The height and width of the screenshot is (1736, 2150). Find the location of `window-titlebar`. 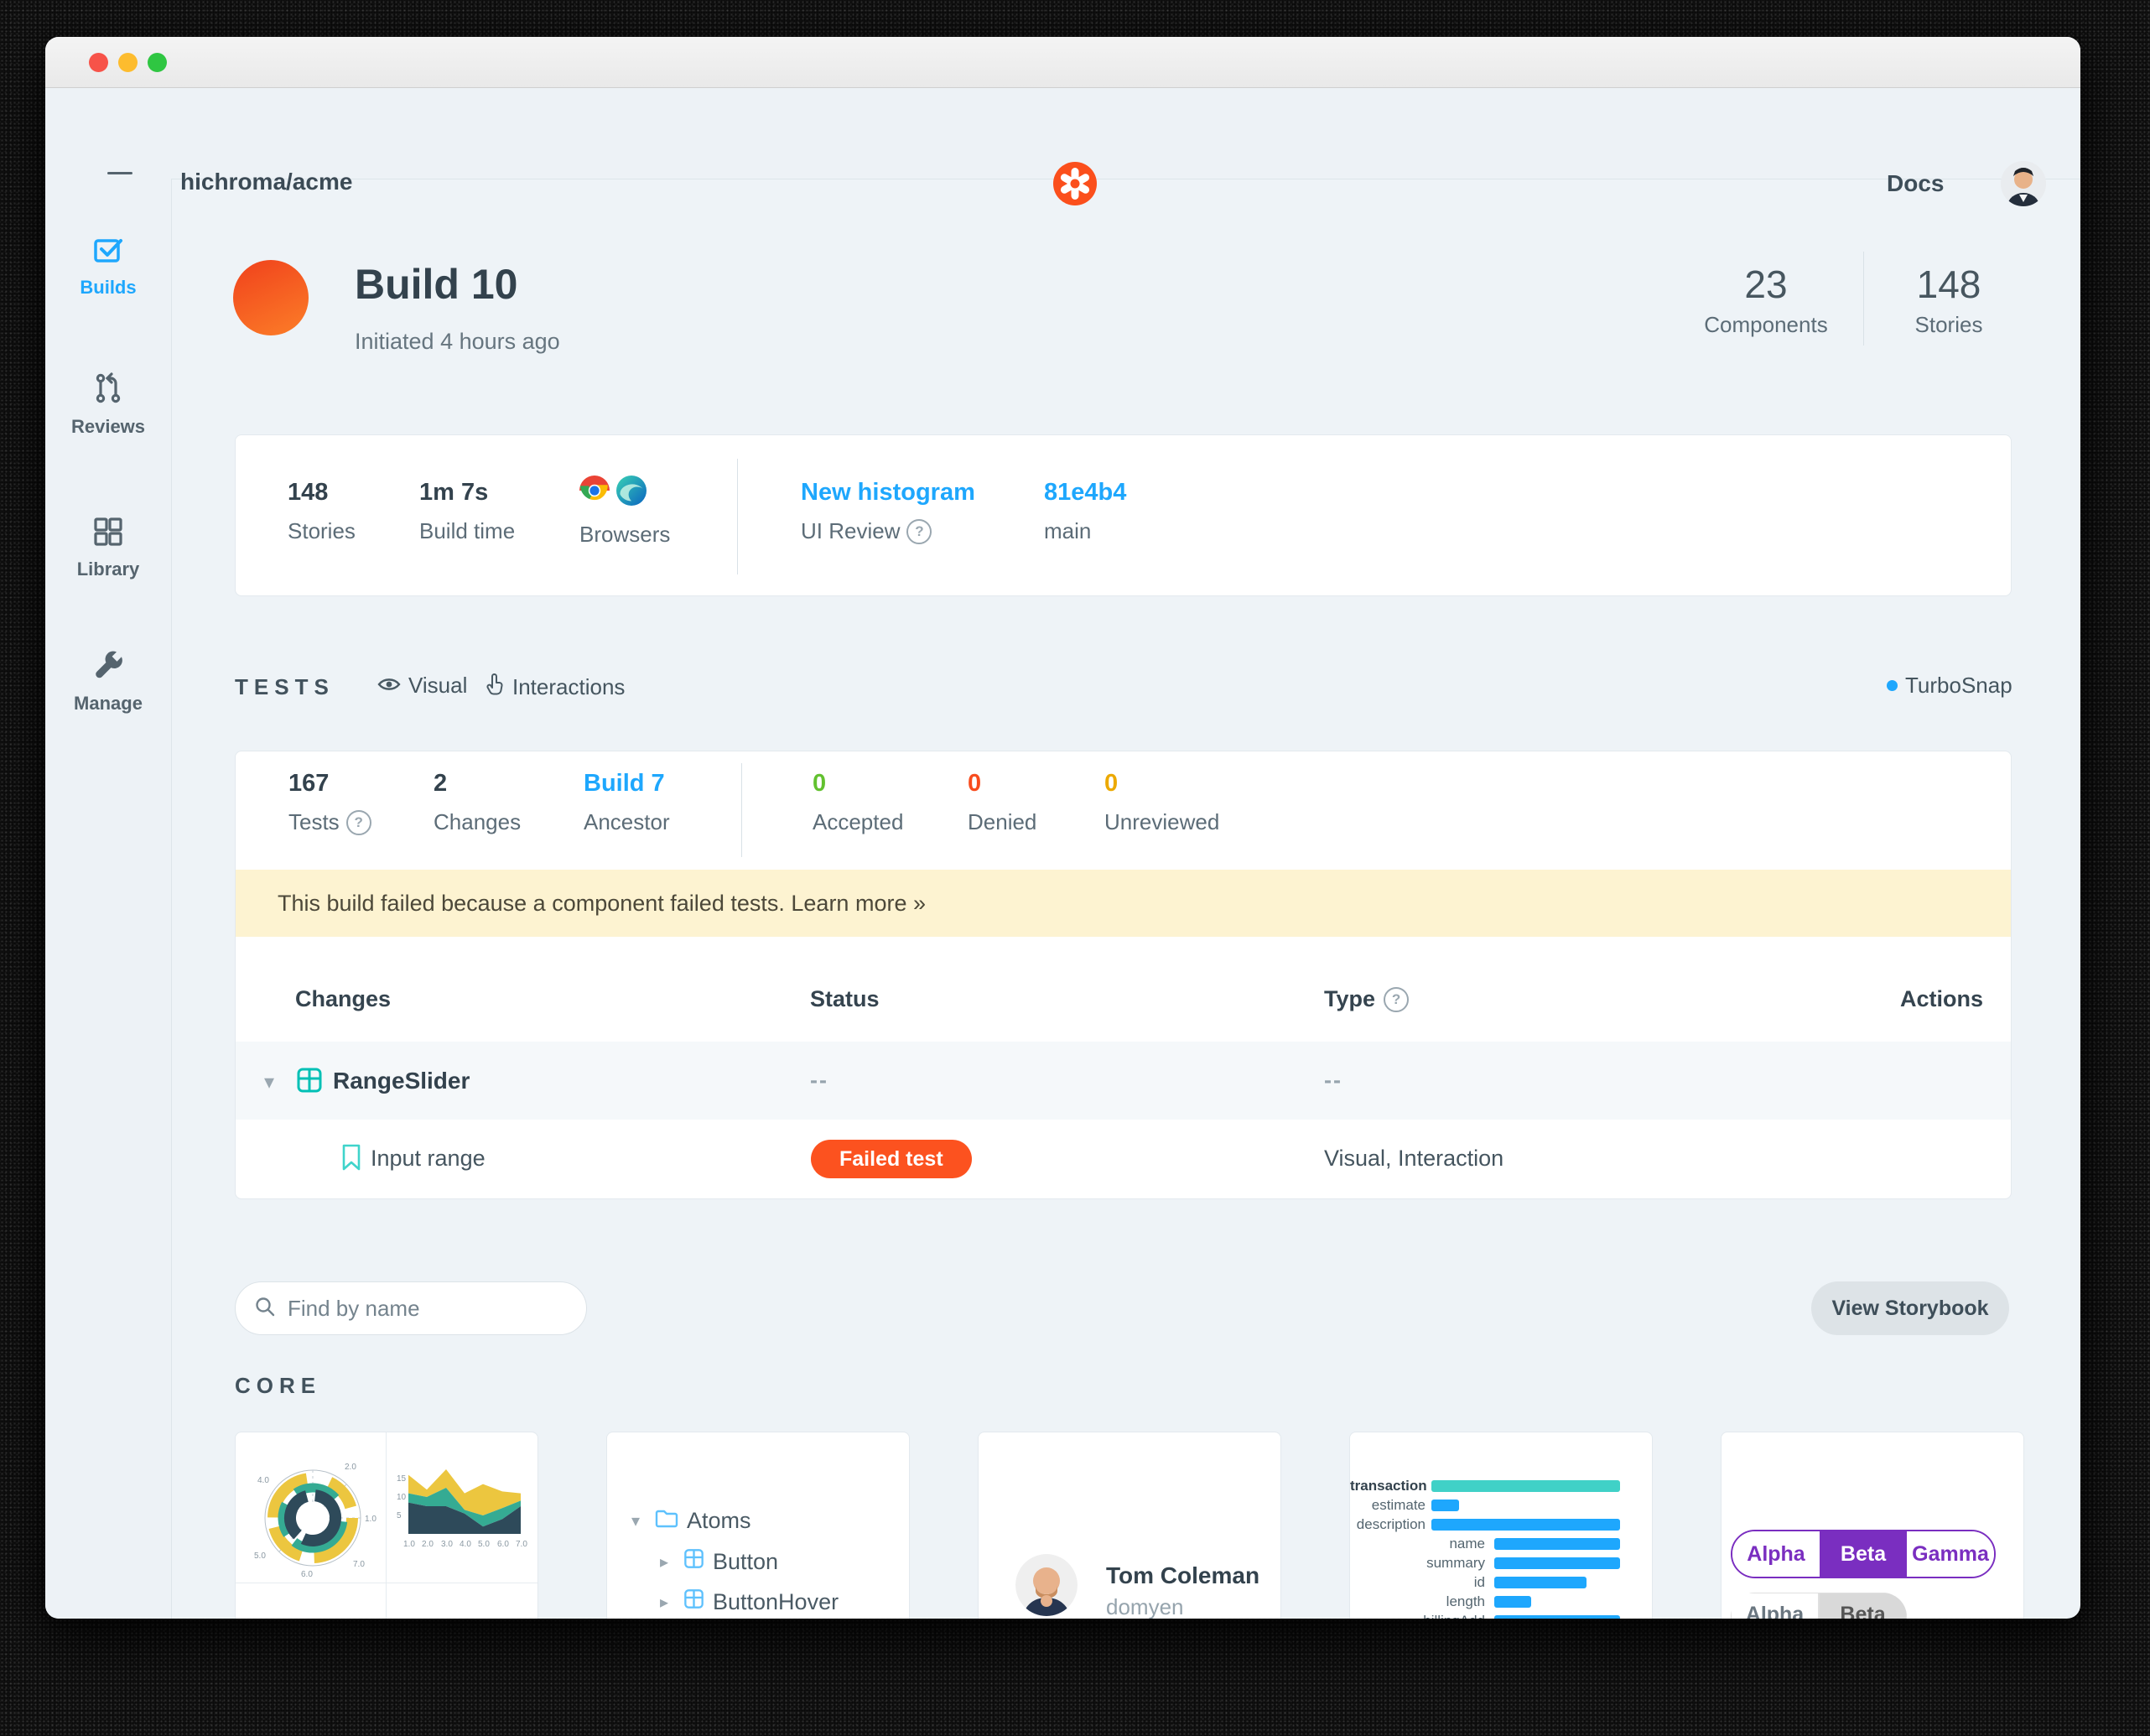

window-titlebar is located at coordinates (1062, 63).